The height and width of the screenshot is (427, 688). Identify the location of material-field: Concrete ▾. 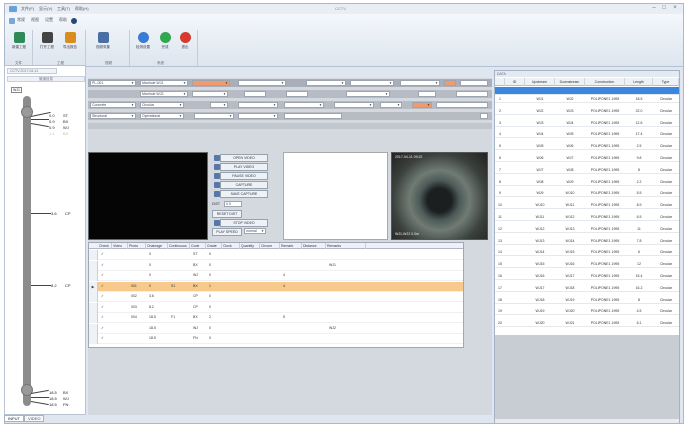
(113, 105).